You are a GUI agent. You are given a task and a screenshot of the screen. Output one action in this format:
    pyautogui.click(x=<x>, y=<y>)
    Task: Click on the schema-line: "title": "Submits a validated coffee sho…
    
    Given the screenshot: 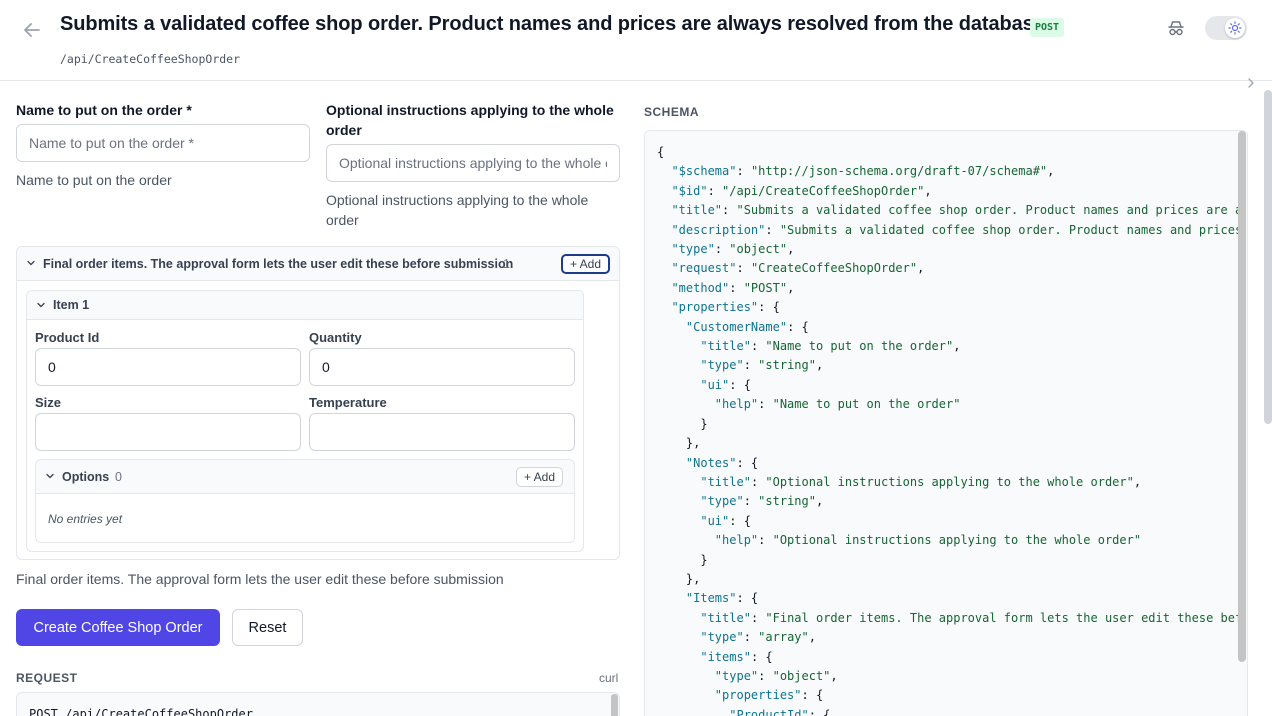 What is the action you would take?
    pyautogui.click(x=957, y=210)
    